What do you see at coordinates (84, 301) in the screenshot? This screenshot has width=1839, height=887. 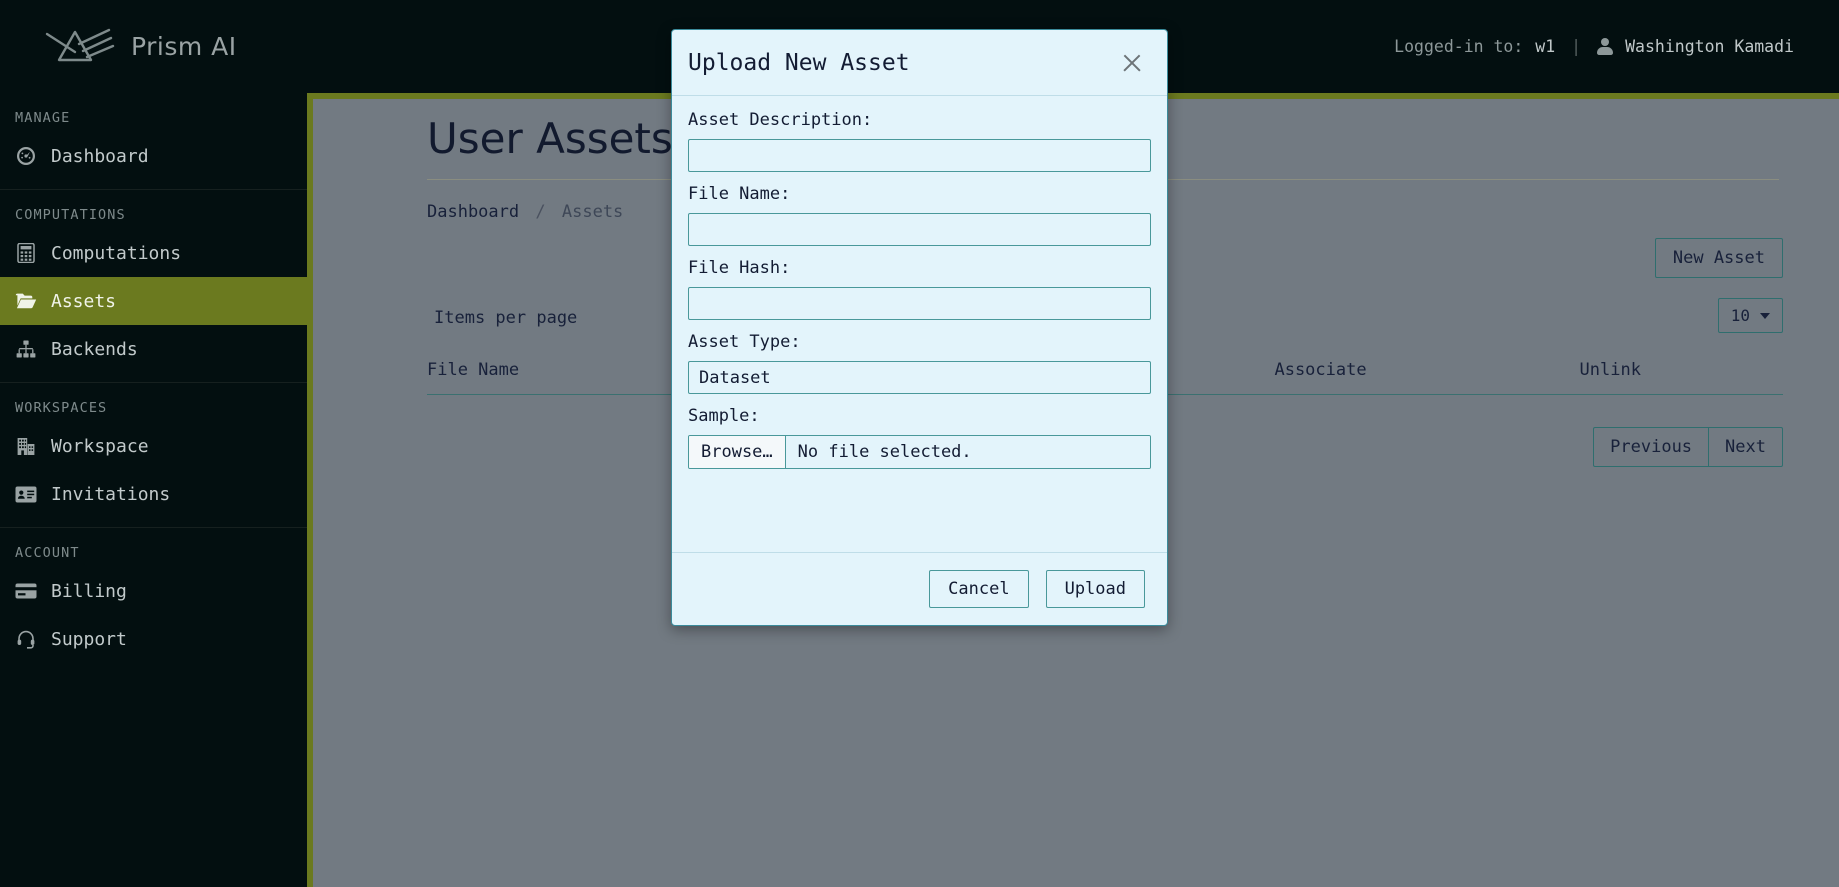 I see `sidebar-item-label: Assets` at bounding box center [84, 301].